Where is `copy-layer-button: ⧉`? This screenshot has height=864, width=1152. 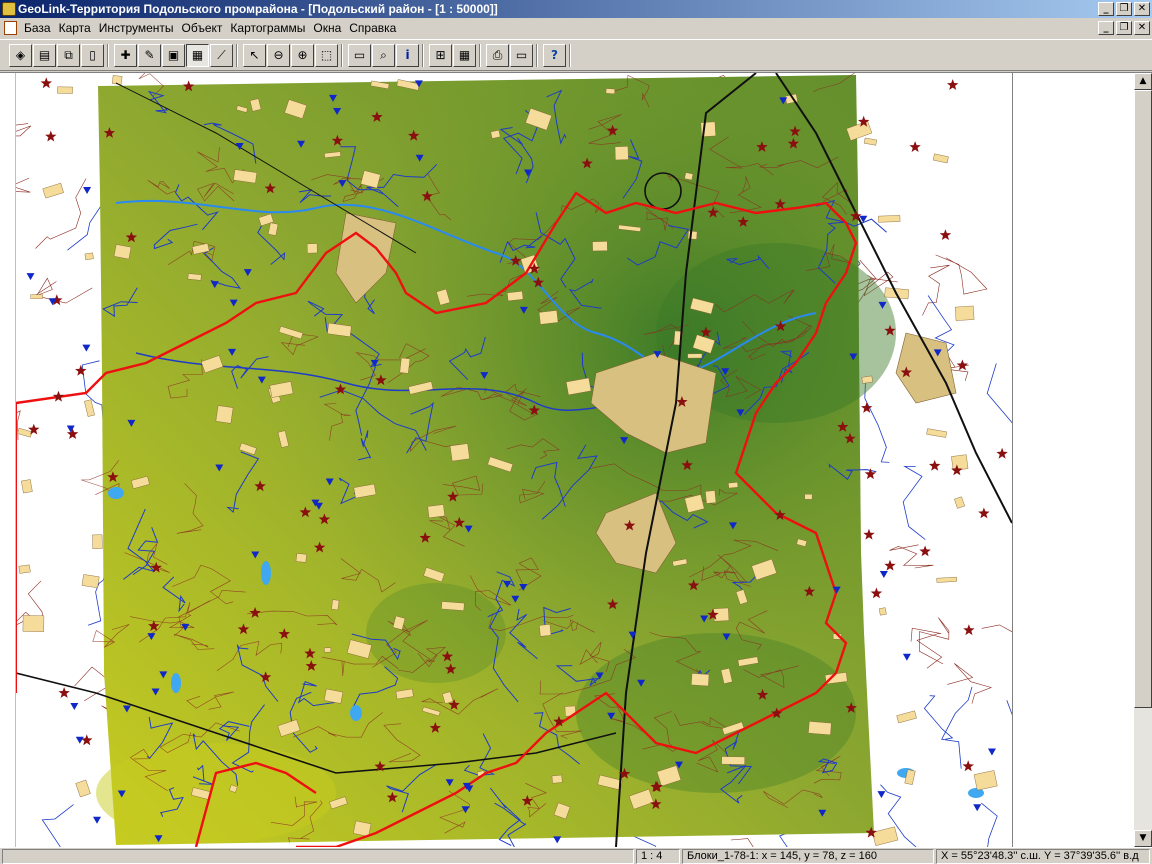
copy-layer-button: ⧉ is located at coordinates (68, 55).